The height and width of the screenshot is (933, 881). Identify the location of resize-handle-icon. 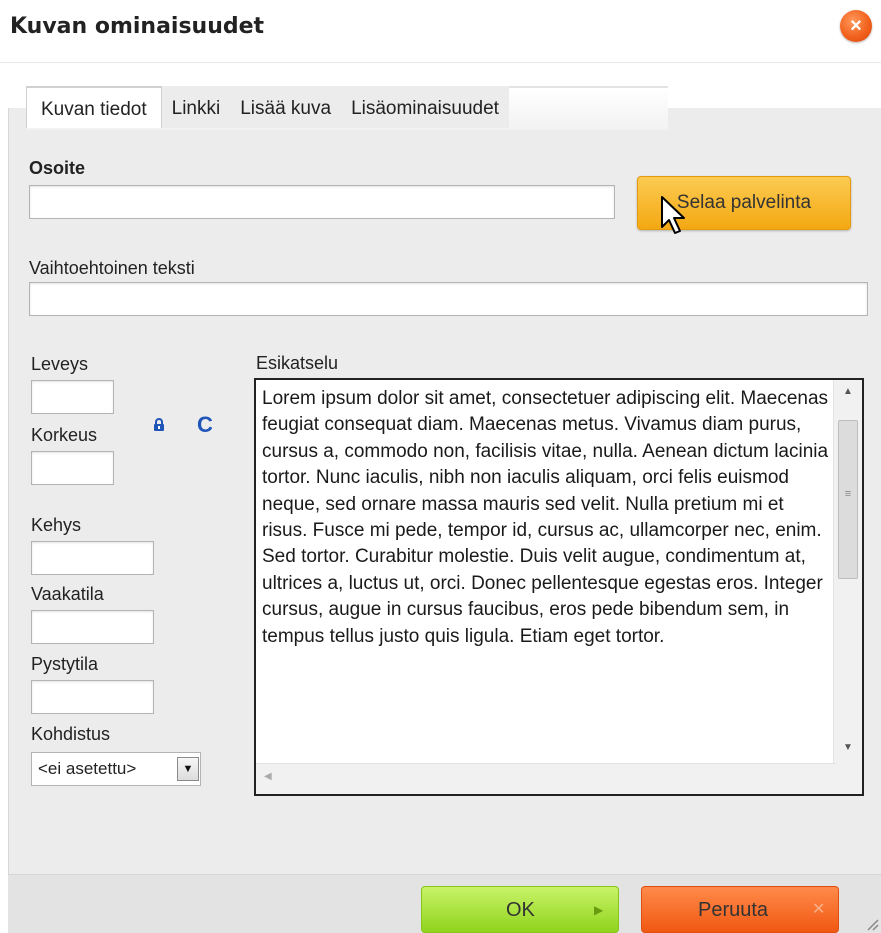
(872, 924).